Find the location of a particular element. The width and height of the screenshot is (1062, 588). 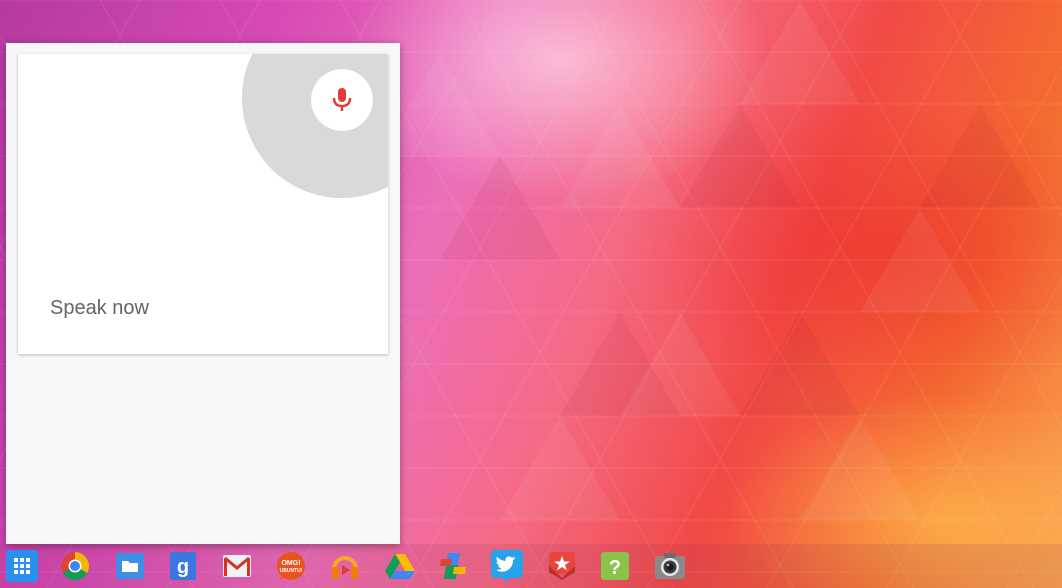

help-app: ? is located at coordinates (615, 566).